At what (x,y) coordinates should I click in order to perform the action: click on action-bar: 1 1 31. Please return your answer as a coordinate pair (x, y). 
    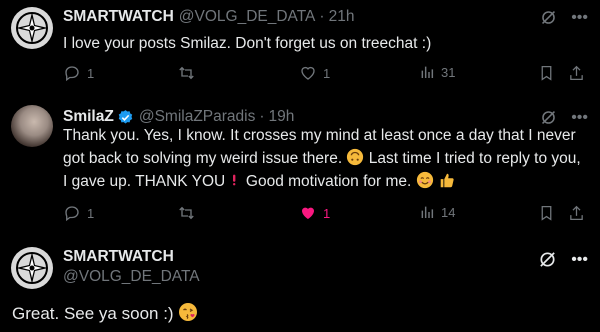
    Looking at the image, I should click on (324, 74).